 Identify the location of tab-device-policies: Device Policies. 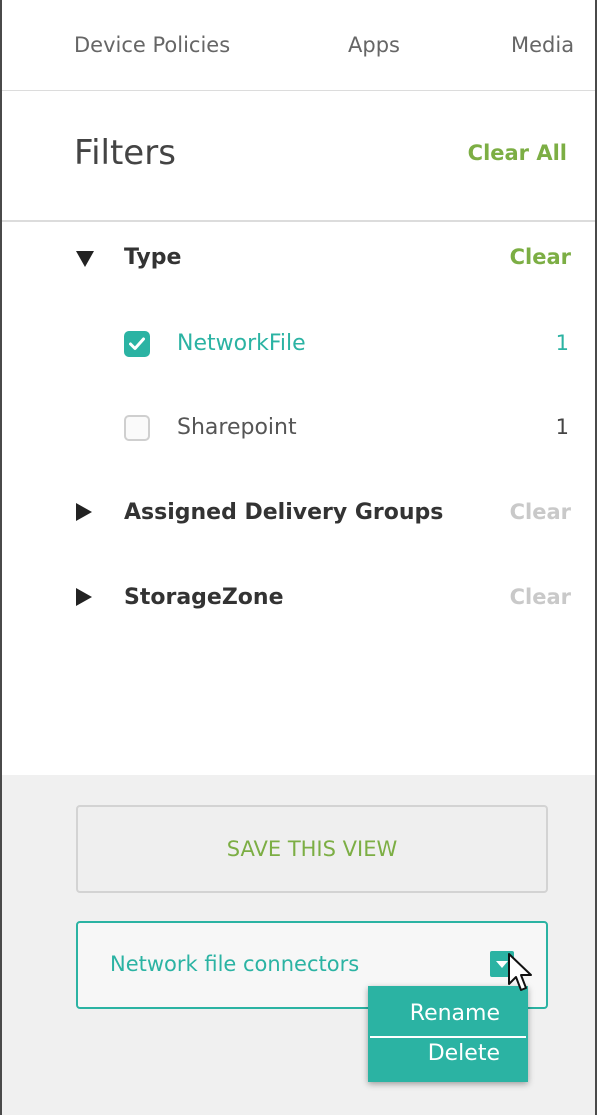
(152, 45).